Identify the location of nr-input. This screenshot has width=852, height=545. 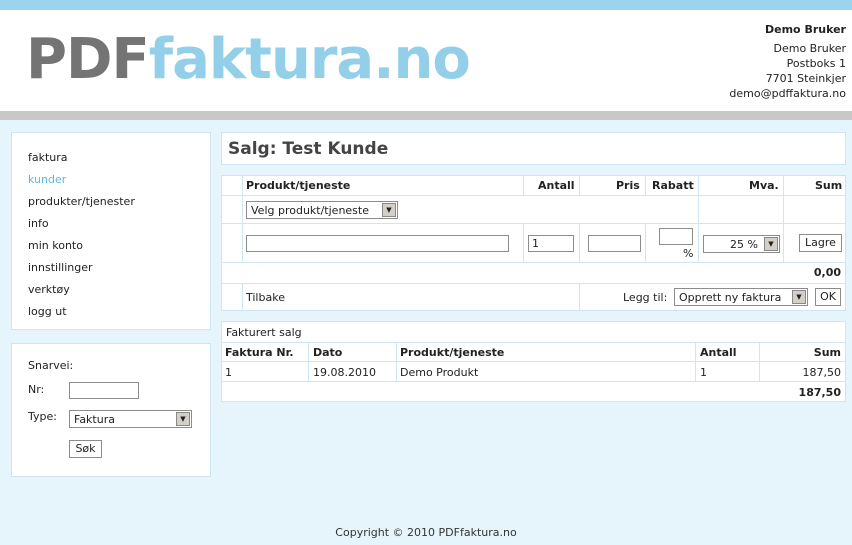
(104, 390).